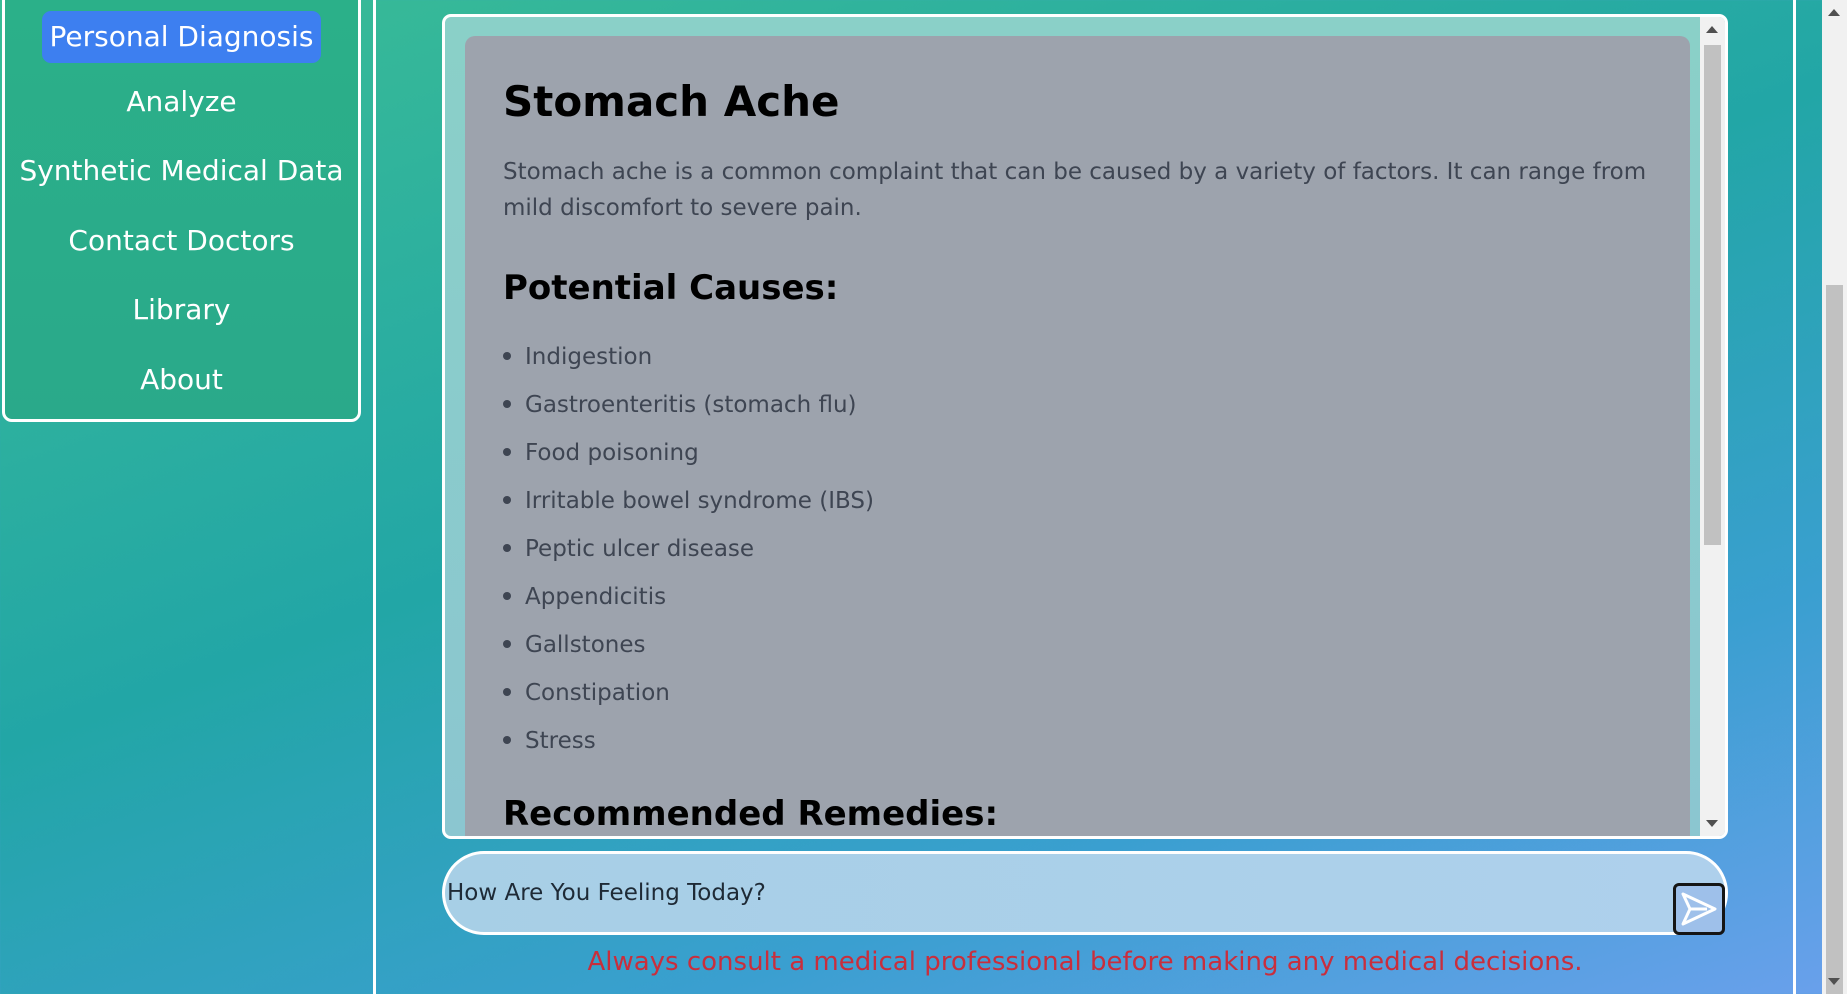 This screenshot has height=994, width=1847. I want to click on list-item: Gallstones, so click(574, 645).